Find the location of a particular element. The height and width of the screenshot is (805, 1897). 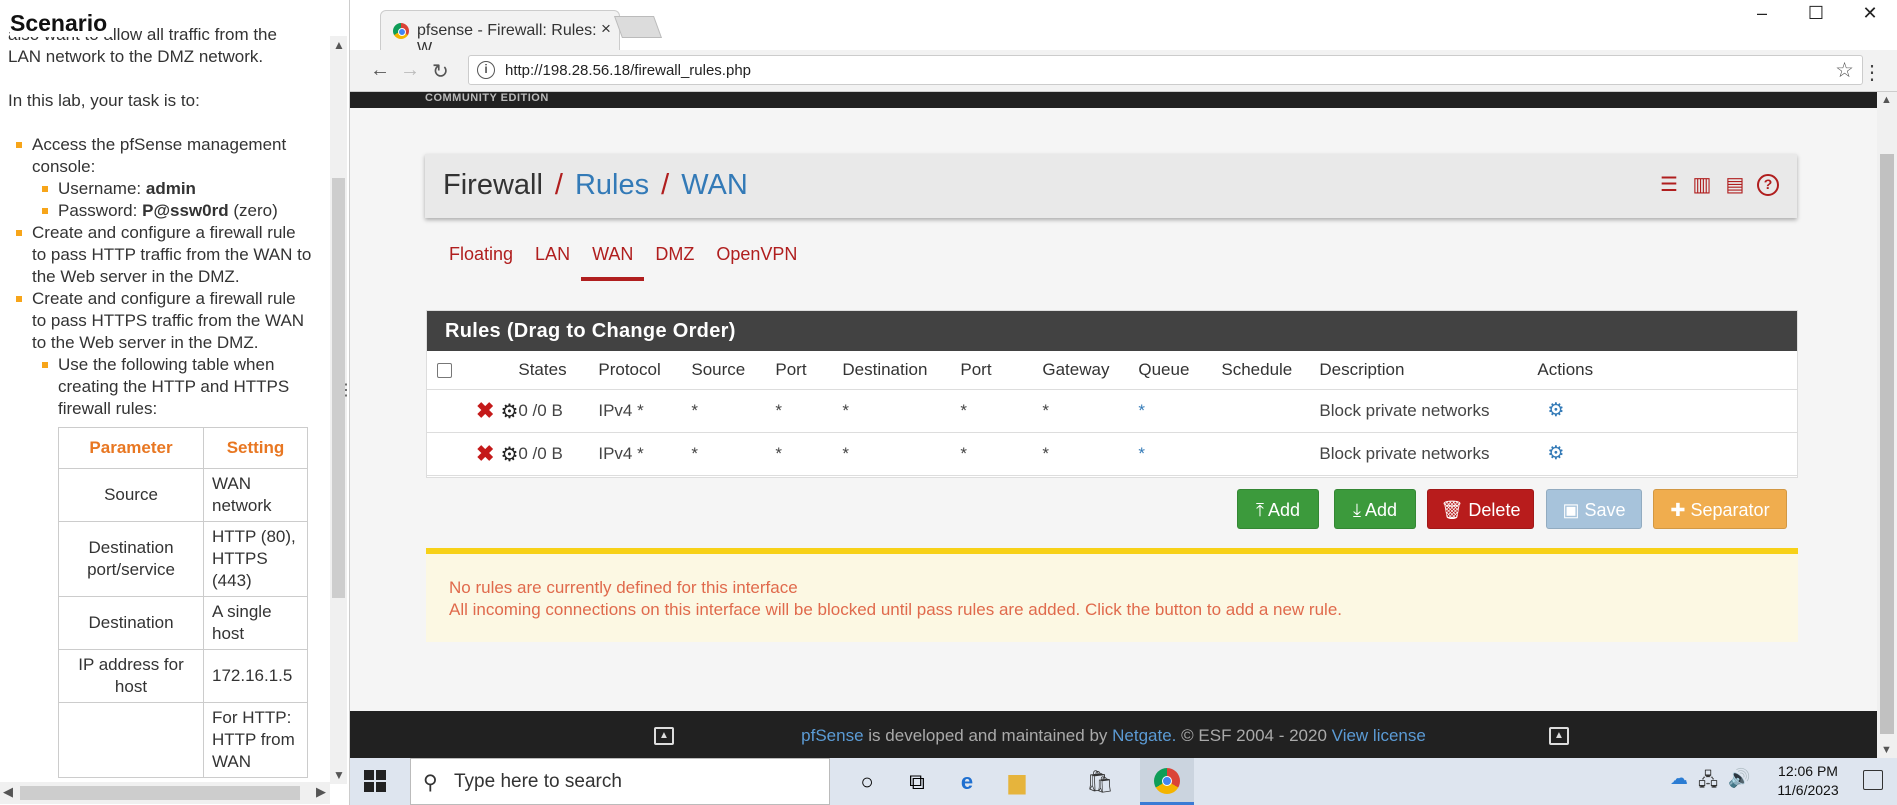

tab-wan: WAN is located at coordinates (613, 262).